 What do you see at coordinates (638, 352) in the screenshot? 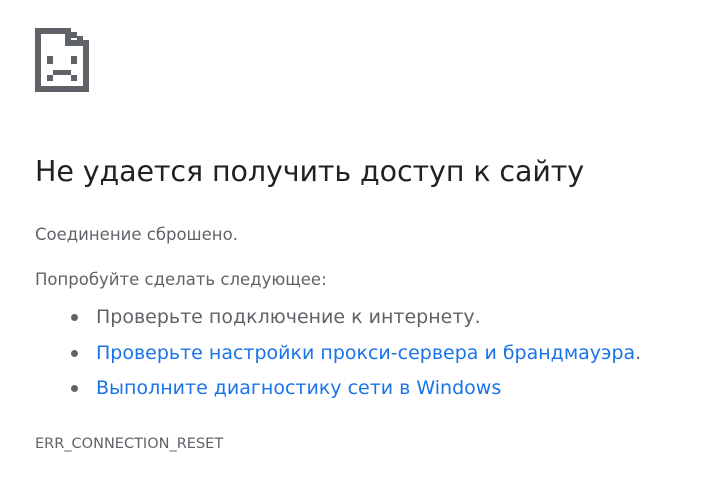
I see `suggestion-period: .` at bounding box center [638, 352].